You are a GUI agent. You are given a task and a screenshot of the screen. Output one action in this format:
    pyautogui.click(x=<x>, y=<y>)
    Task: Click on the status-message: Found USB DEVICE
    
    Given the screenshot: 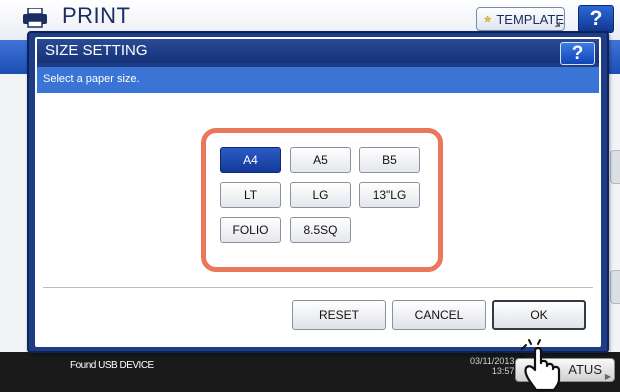 What is the action you would take?
    pyautogui.click(x=112, y=365)
    